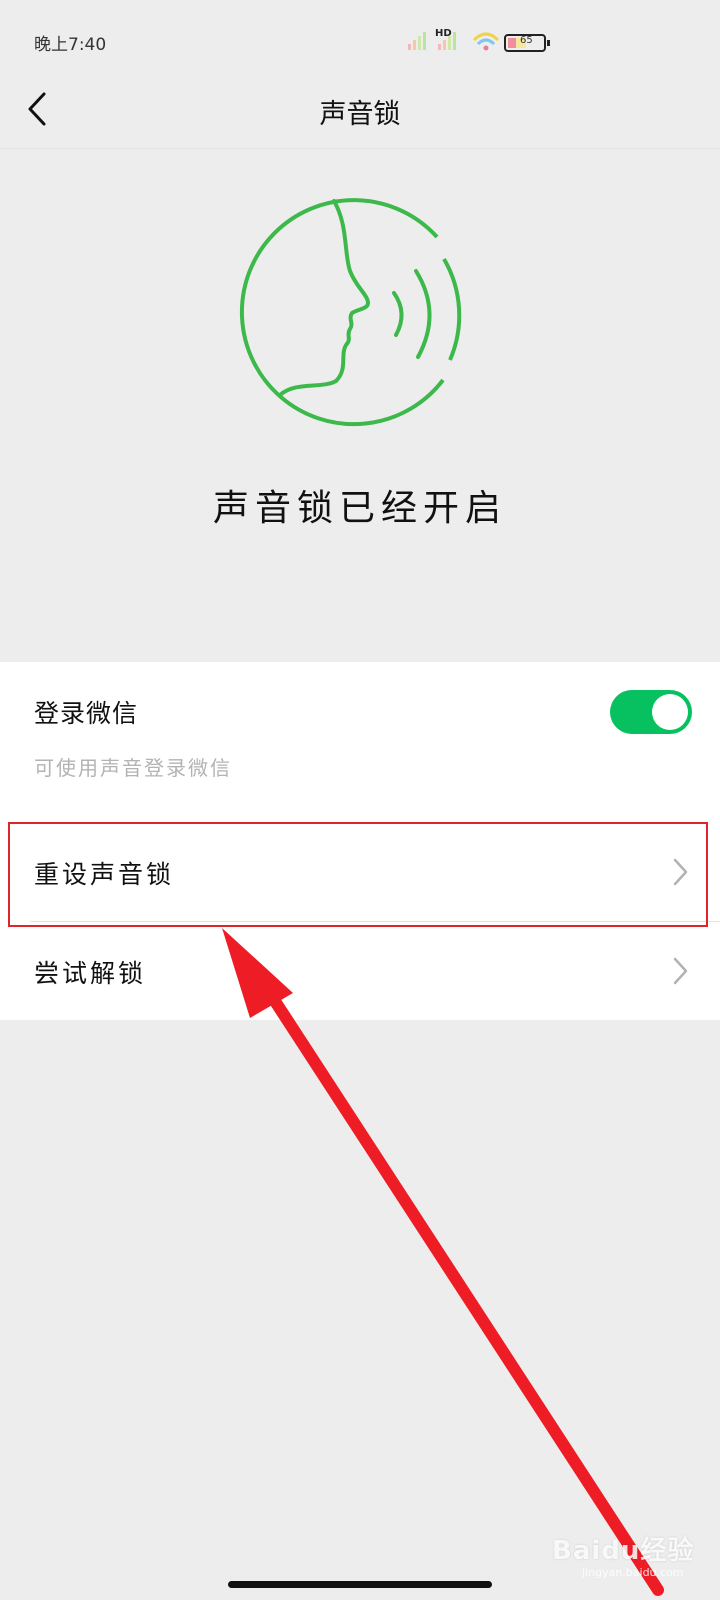  I want to click on signal-icon, so click(479, 42).